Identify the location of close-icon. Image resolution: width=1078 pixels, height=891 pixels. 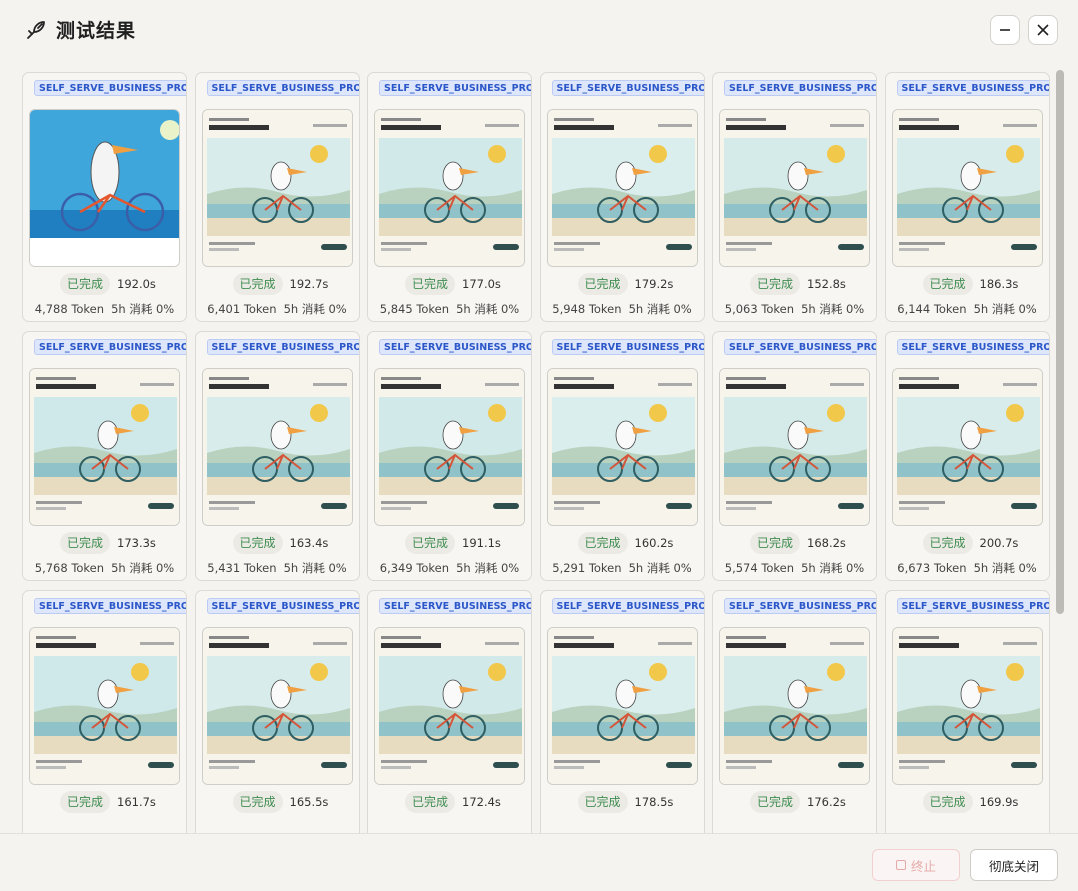
(1043, 30).